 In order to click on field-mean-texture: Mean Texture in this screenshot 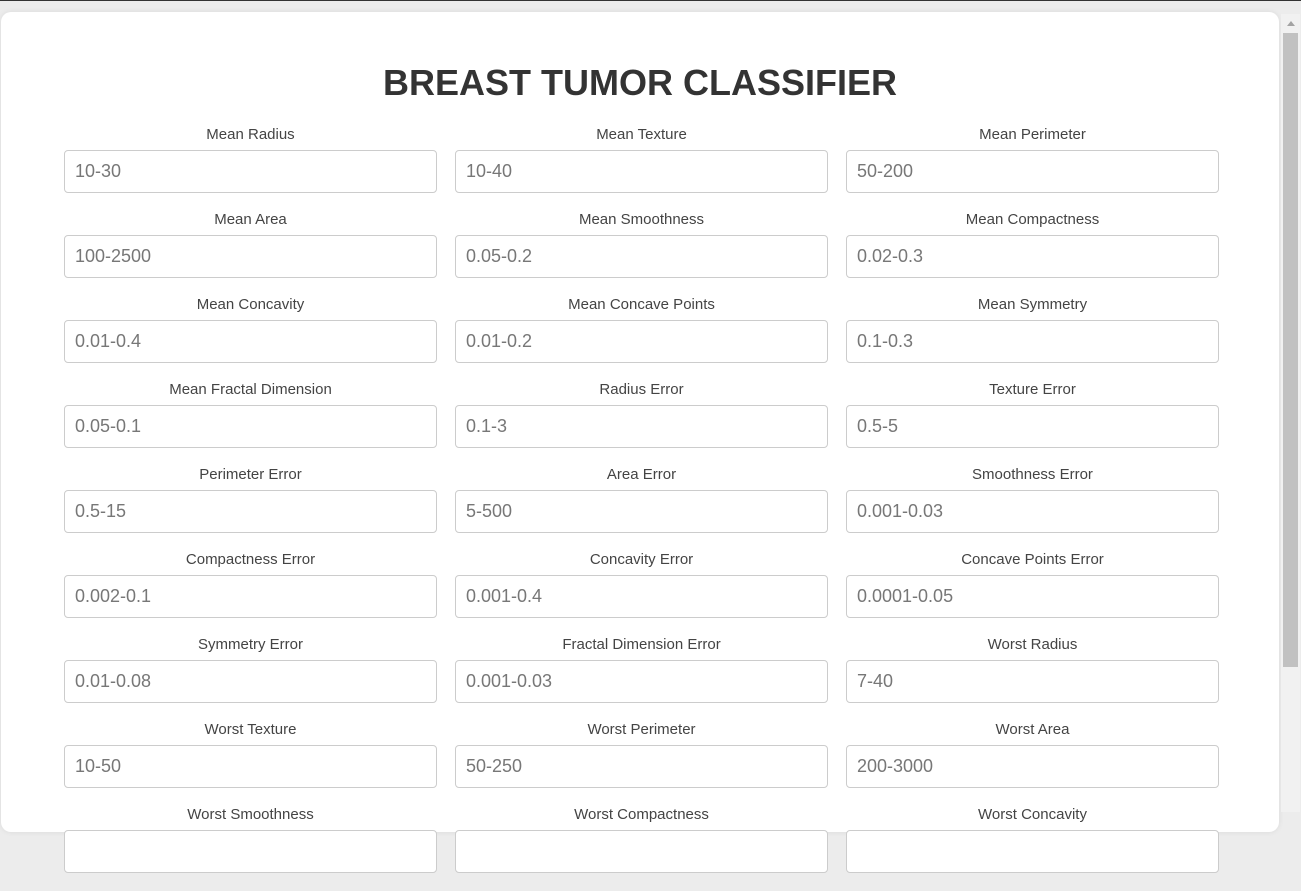, I will do `click(641, 168)`.